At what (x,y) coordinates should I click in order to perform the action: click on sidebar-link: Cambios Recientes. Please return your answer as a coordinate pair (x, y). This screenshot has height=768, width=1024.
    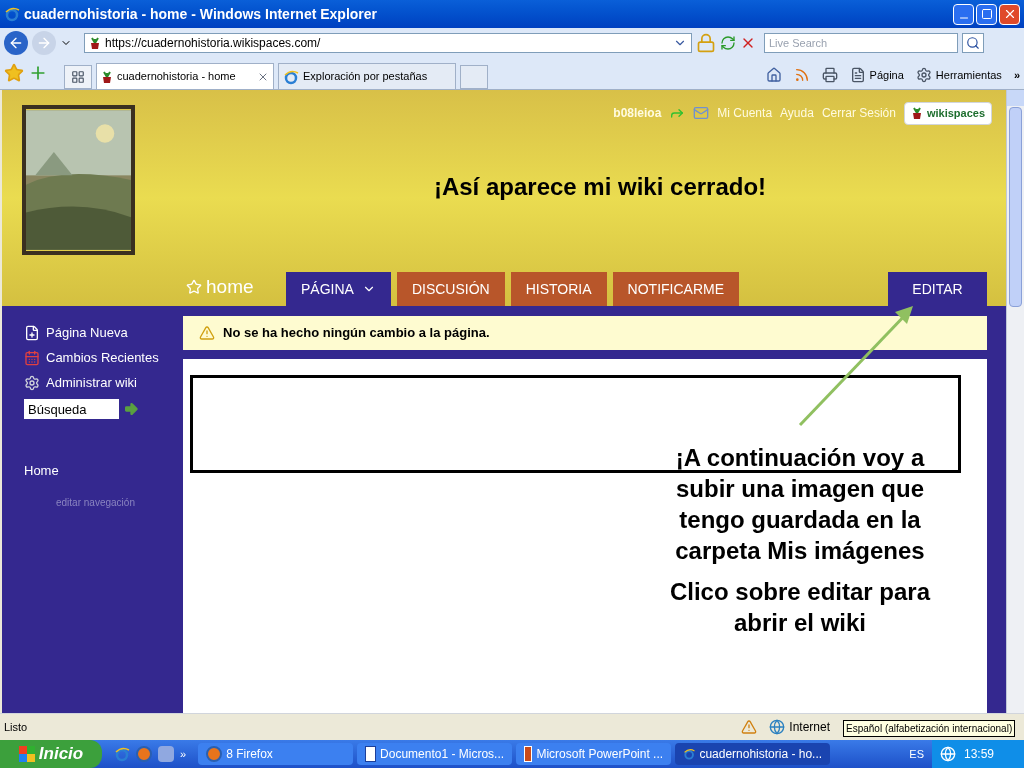
    Looking at the image, I should click on (103, 357).